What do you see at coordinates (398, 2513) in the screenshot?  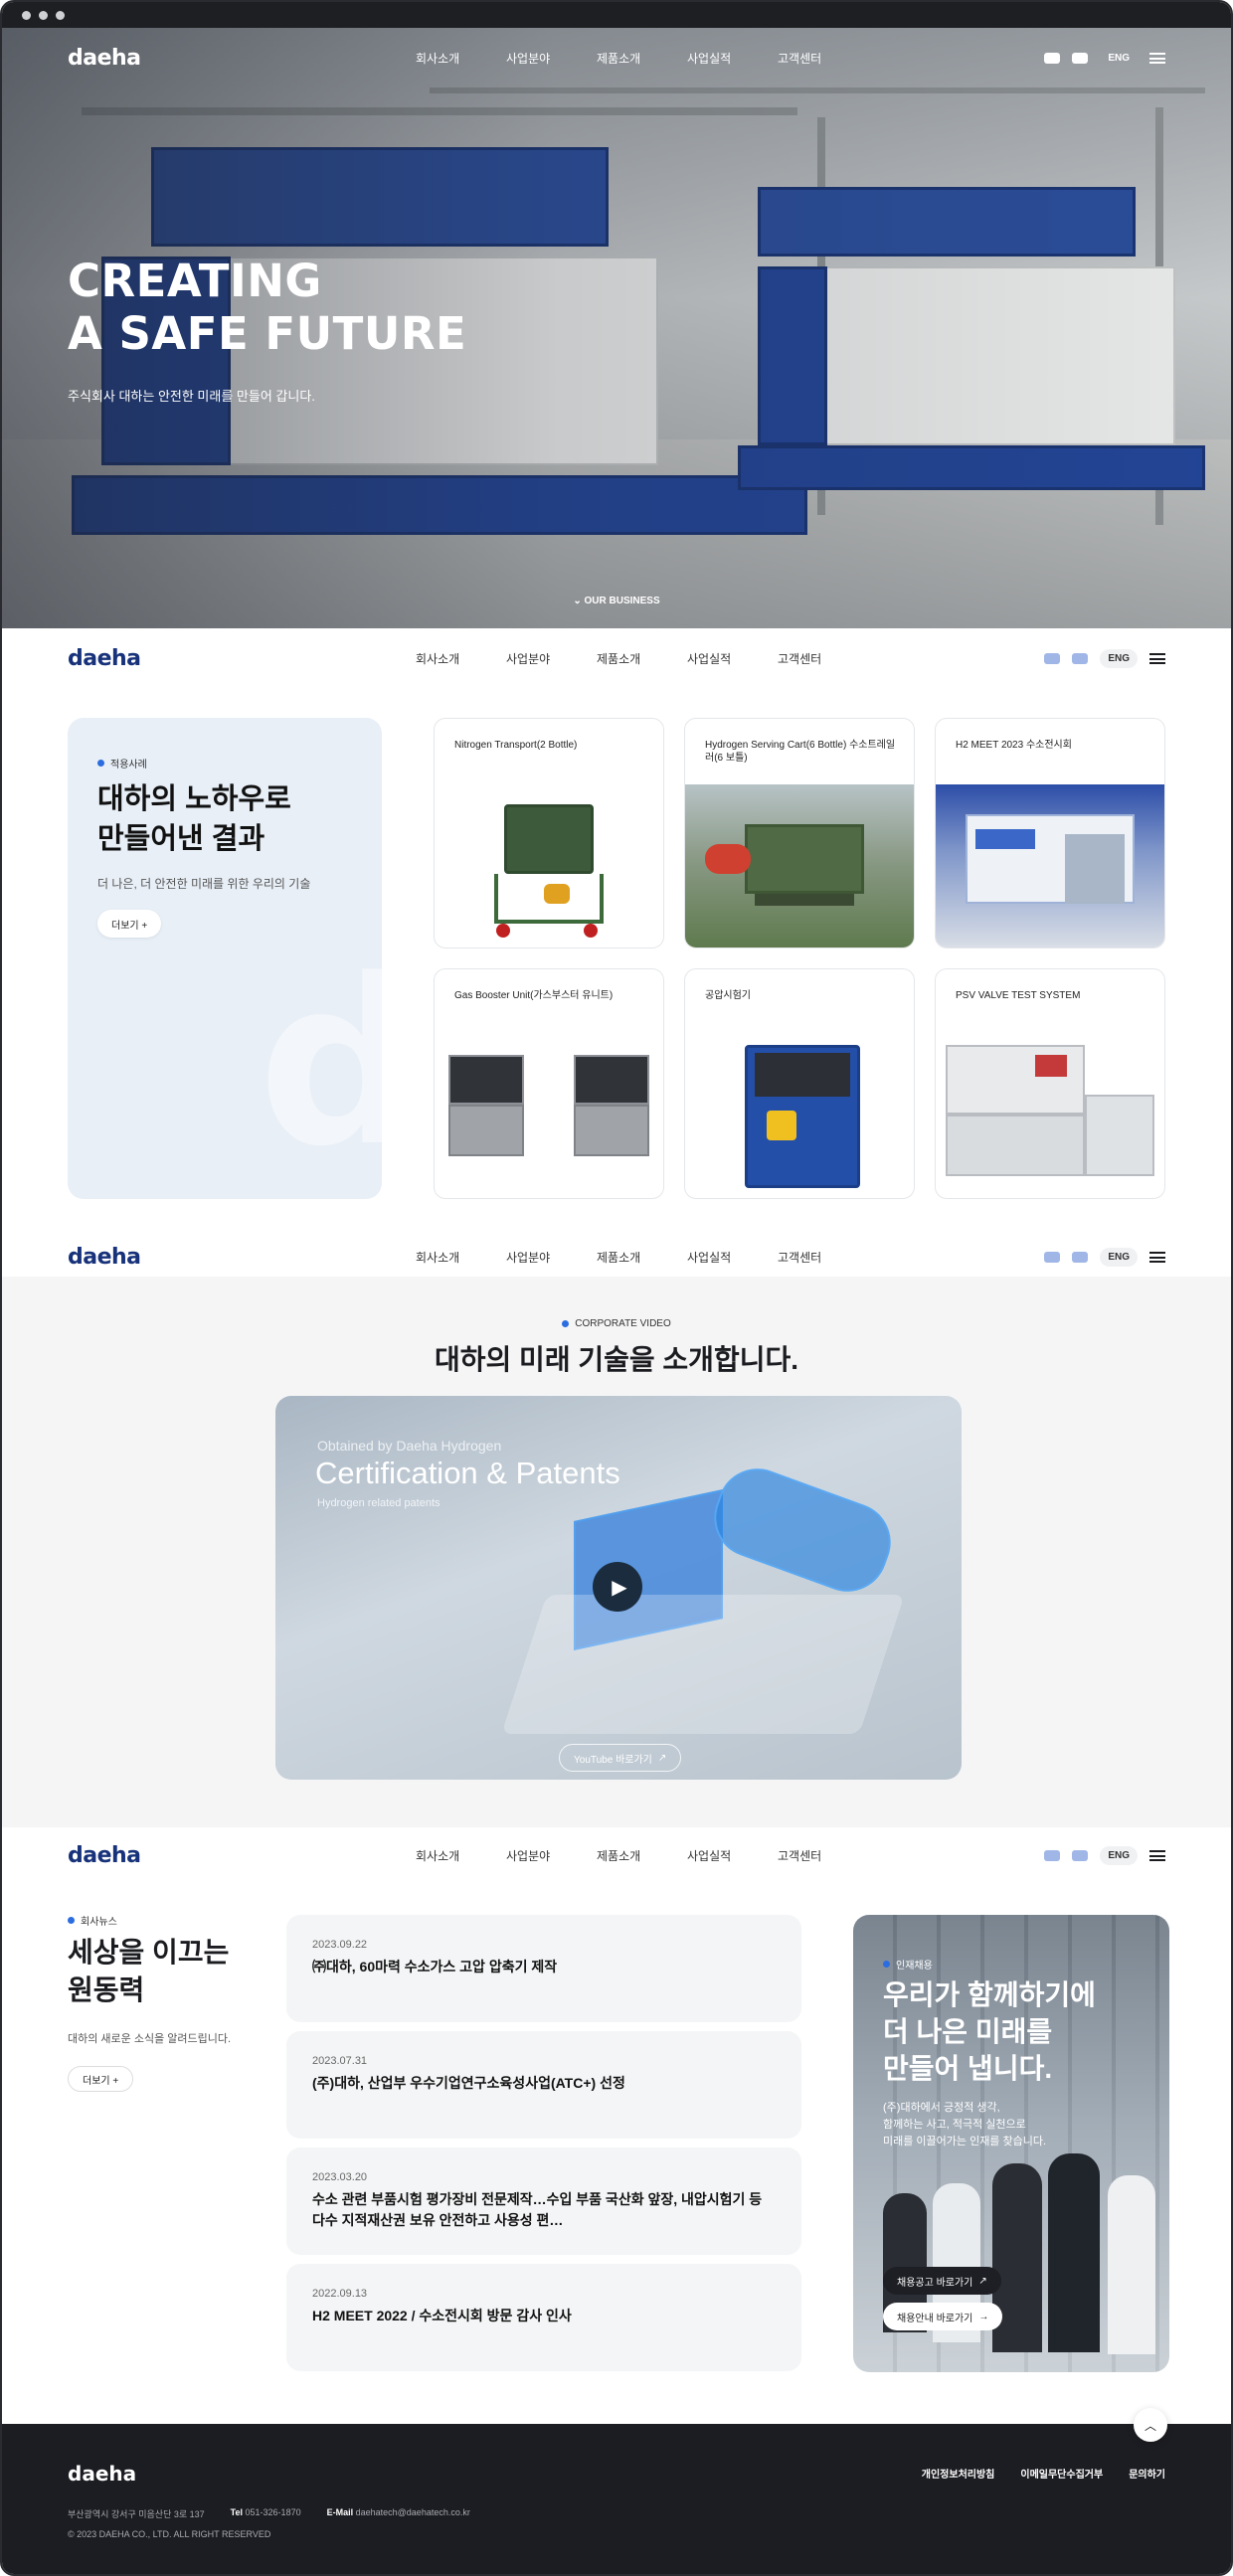 I see `footer-email: E-Mail daehatech@daehatech.co.kr` at bounding box center [398, 2513].